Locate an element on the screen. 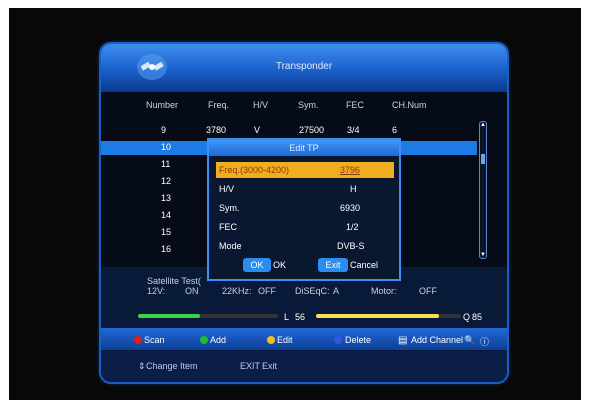  diseqc-label: DiSEqC: is located at coordinates (312, 291).